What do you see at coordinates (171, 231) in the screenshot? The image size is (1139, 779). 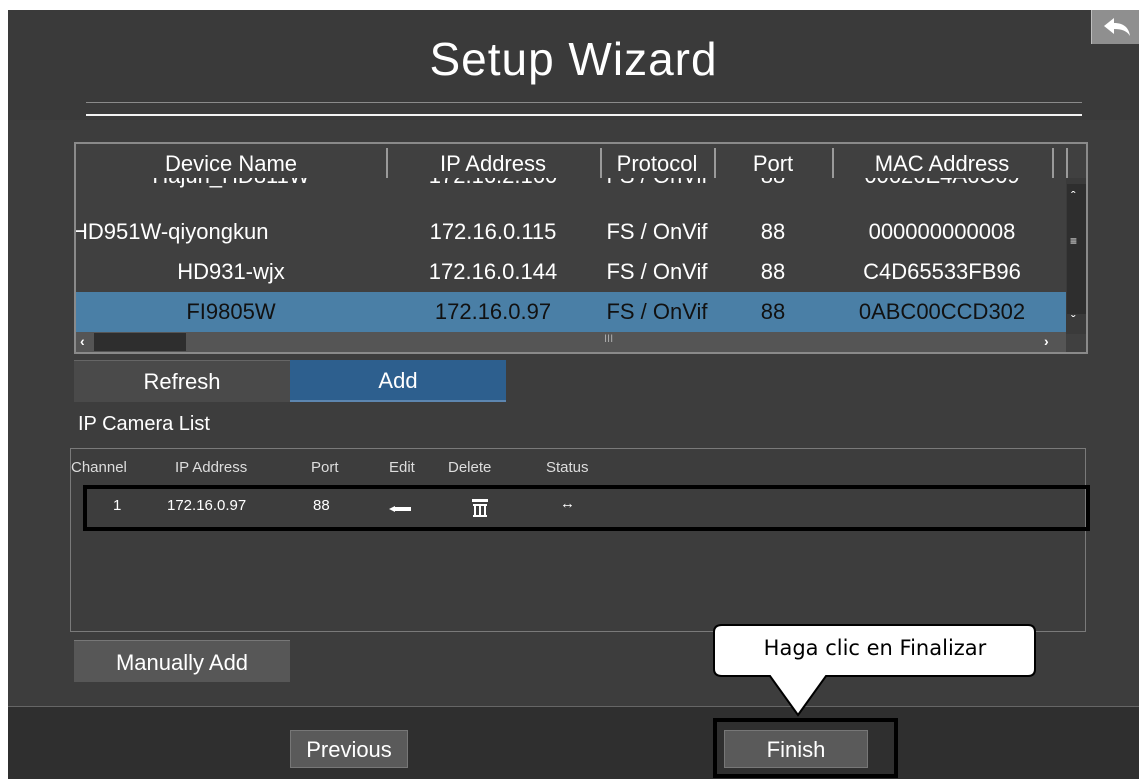 I see `device-name: HD951W-qiyongkun` at bounding box center [171, 231].